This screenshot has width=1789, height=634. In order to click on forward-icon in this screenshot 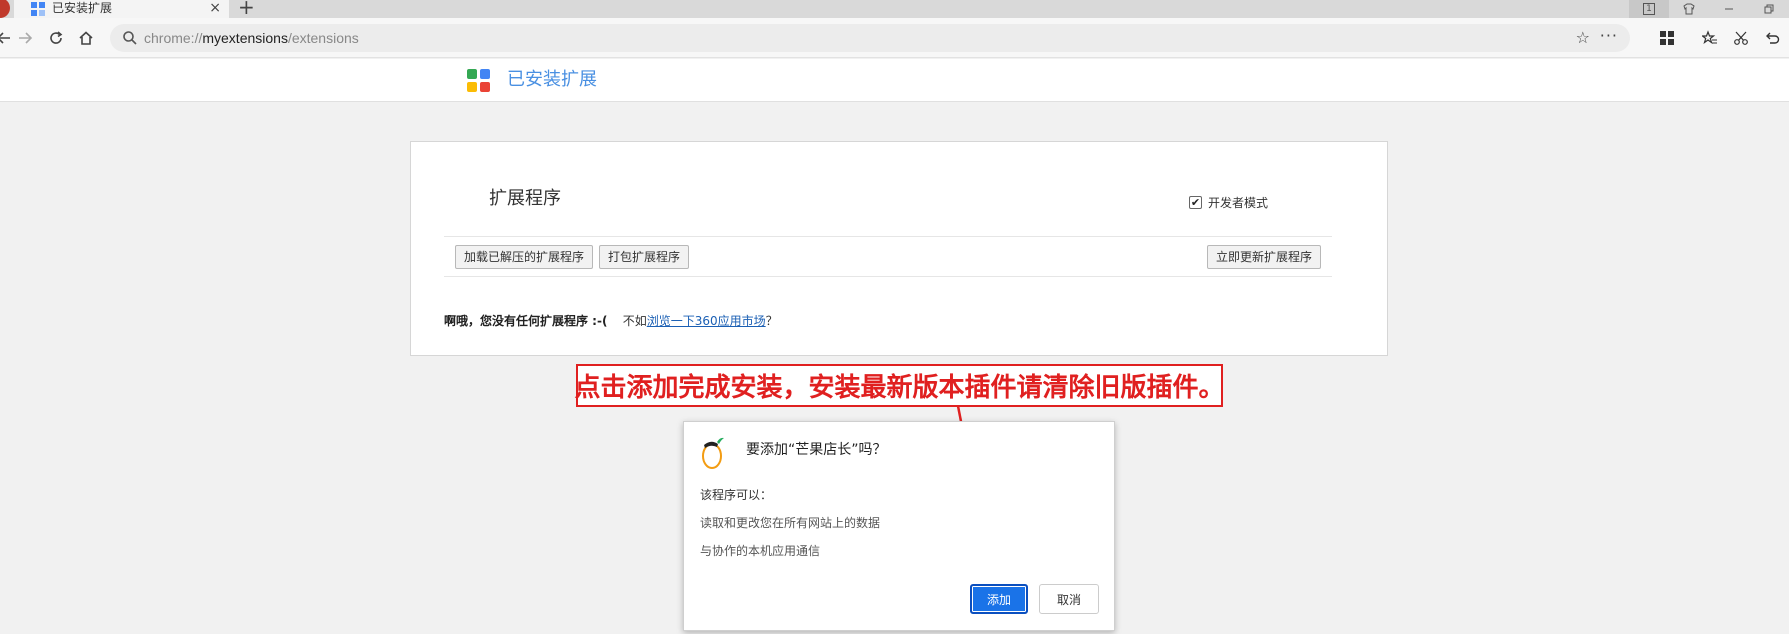, I will do `click(25, 38)`.